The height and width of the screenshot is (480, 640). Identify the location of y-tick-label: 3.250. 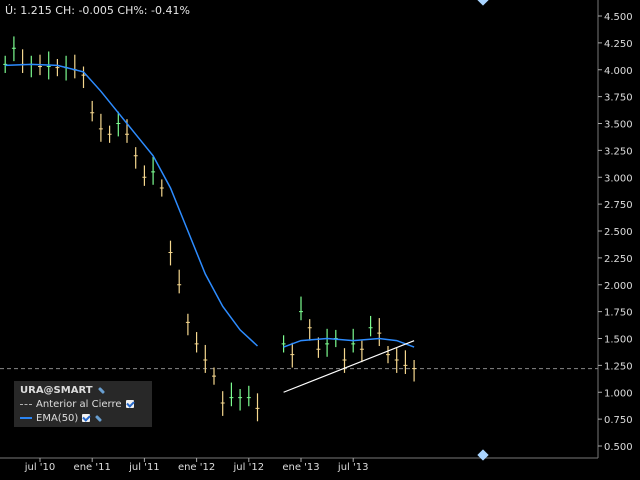
(618, 151).